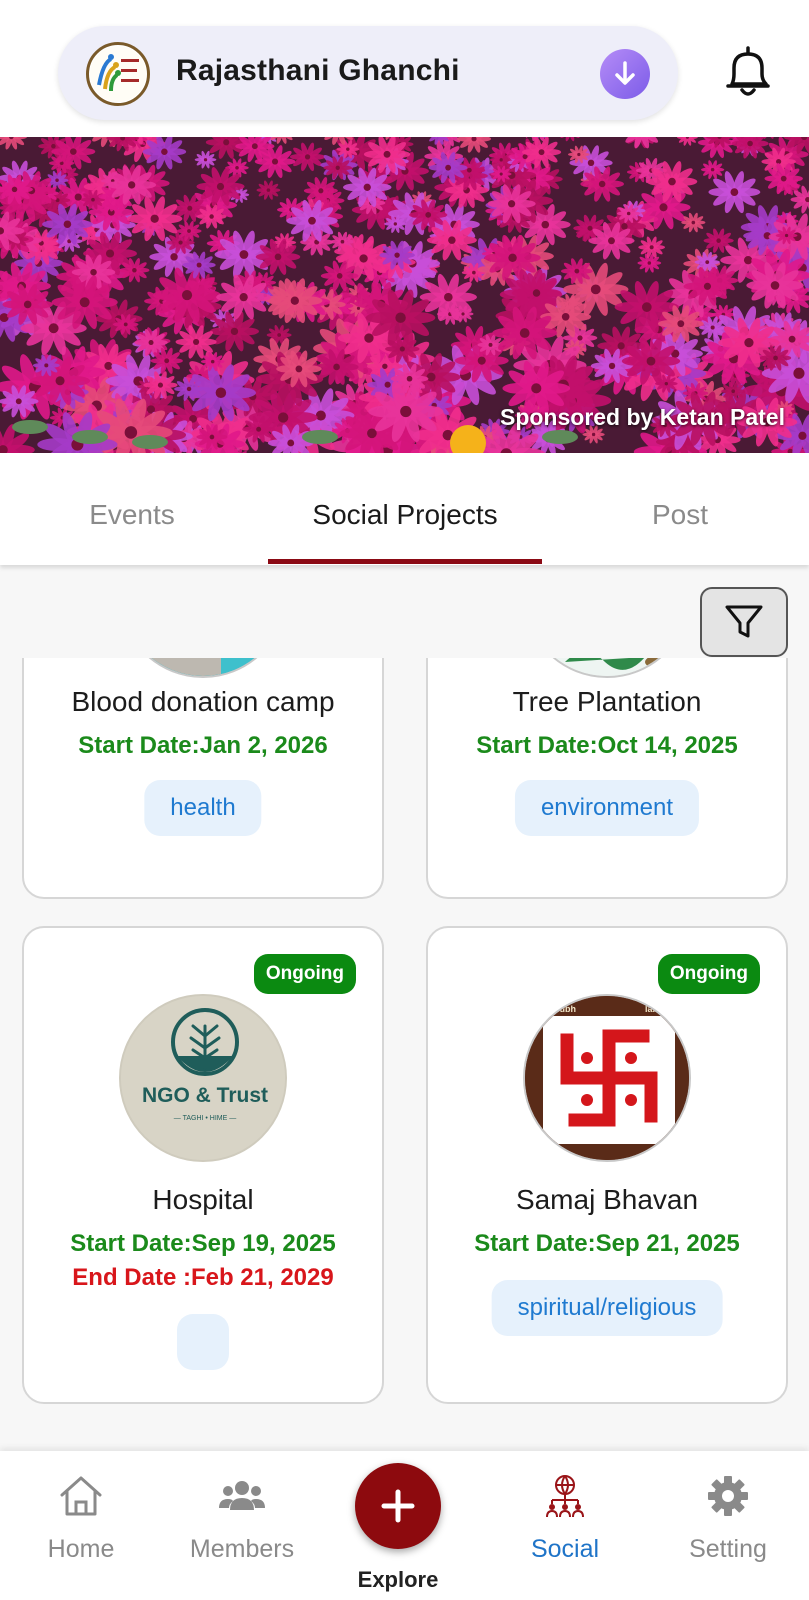 This screenshot has height=1600, width=809. Describe the element at coordinates (607, 1308) in the screenshot. I see `project-category-tag: spiritual/religious` at that location.